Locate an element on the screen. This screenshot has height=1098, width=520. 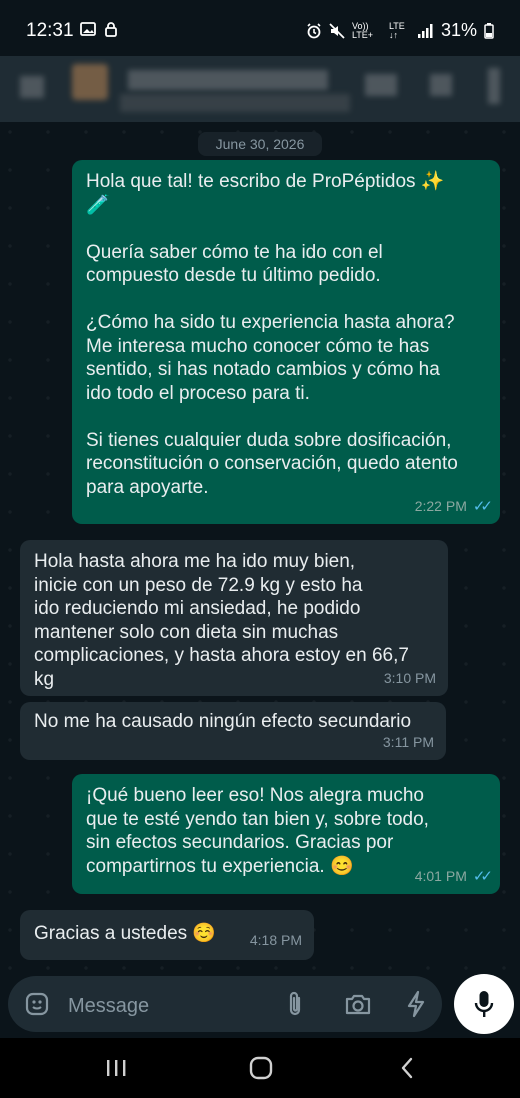
message-time: 3:11 PM is located at coordinates (408, 741).